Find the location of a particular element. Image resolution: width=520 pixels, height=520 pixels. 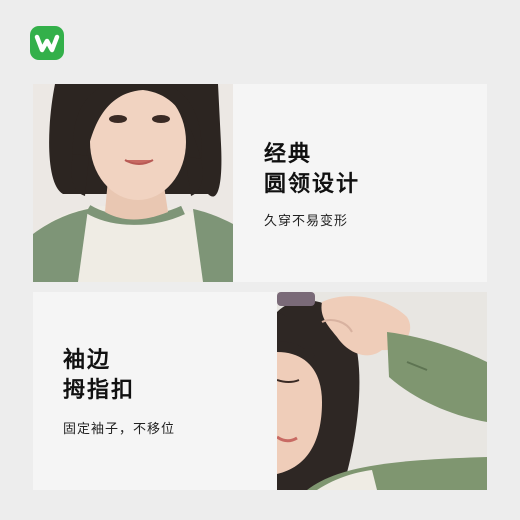

card-subtitle-thumb-cuff: 固定袖子，不移位 is located at coordinates (119, 429).